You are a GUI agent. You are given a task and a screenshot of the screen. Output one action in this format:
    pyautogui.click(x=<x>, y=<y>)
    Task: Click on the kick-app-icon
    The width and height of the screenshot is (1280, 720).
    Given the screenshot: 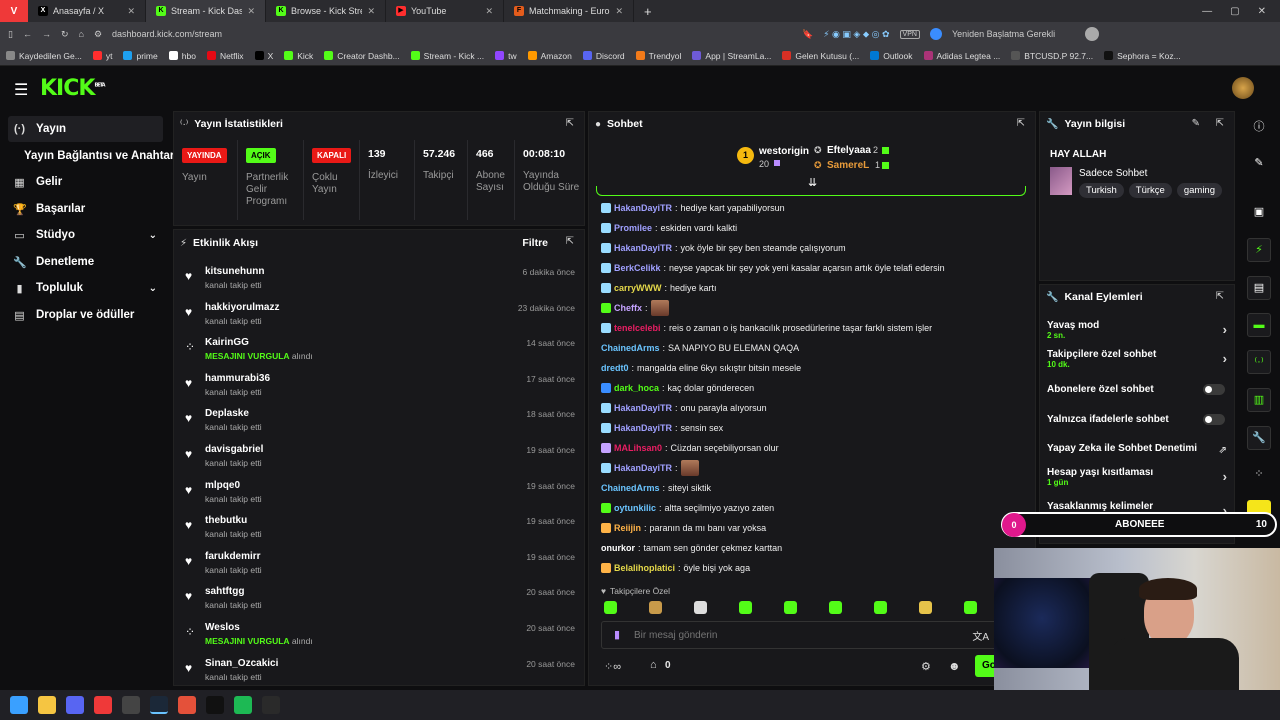 What is the action you would take?
    pyautogui.click(x=215, y=705)
    